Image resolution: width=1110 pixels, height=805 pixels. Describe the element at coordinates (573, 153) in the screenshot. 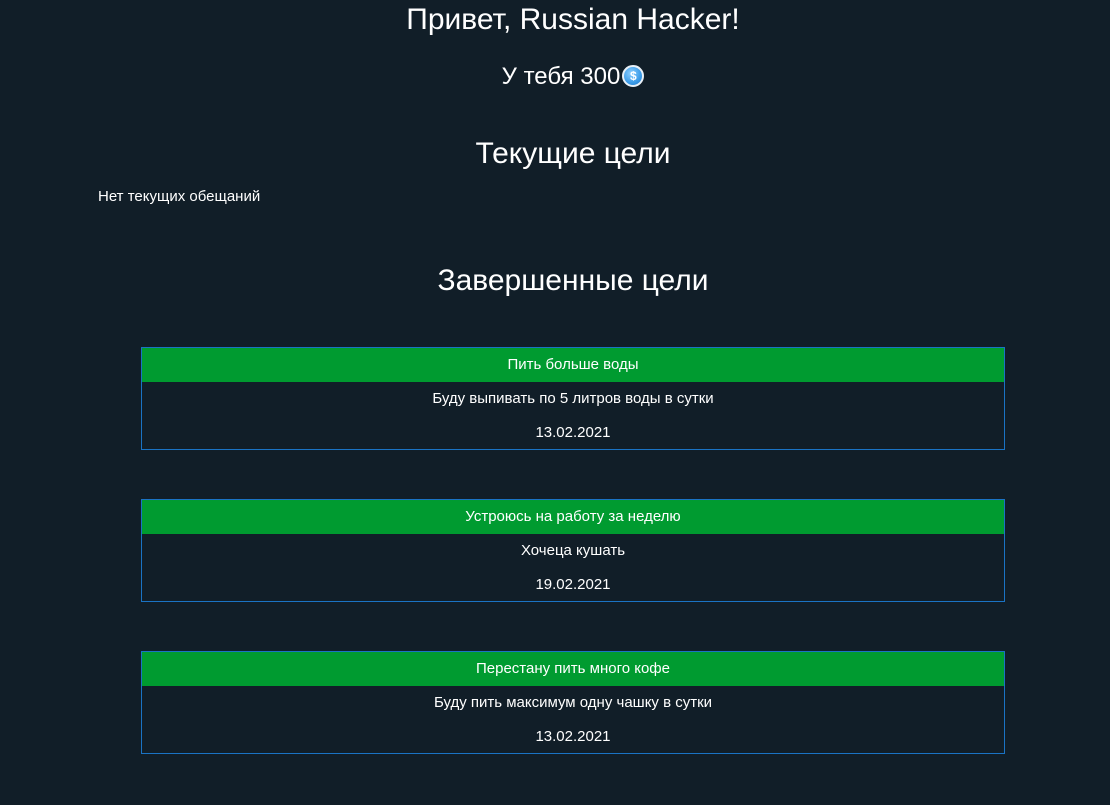

I see `current-goals-title: Текущие цели` at that location.